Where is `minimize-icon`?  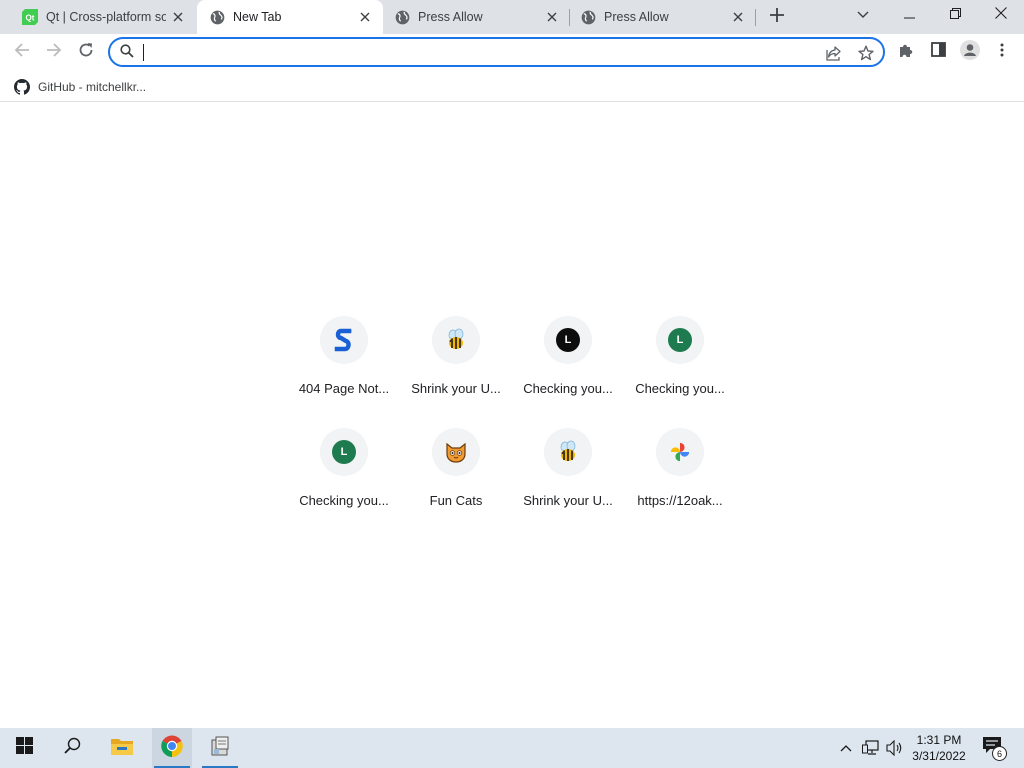 minimize-icon is located at coordinates (909, 15).